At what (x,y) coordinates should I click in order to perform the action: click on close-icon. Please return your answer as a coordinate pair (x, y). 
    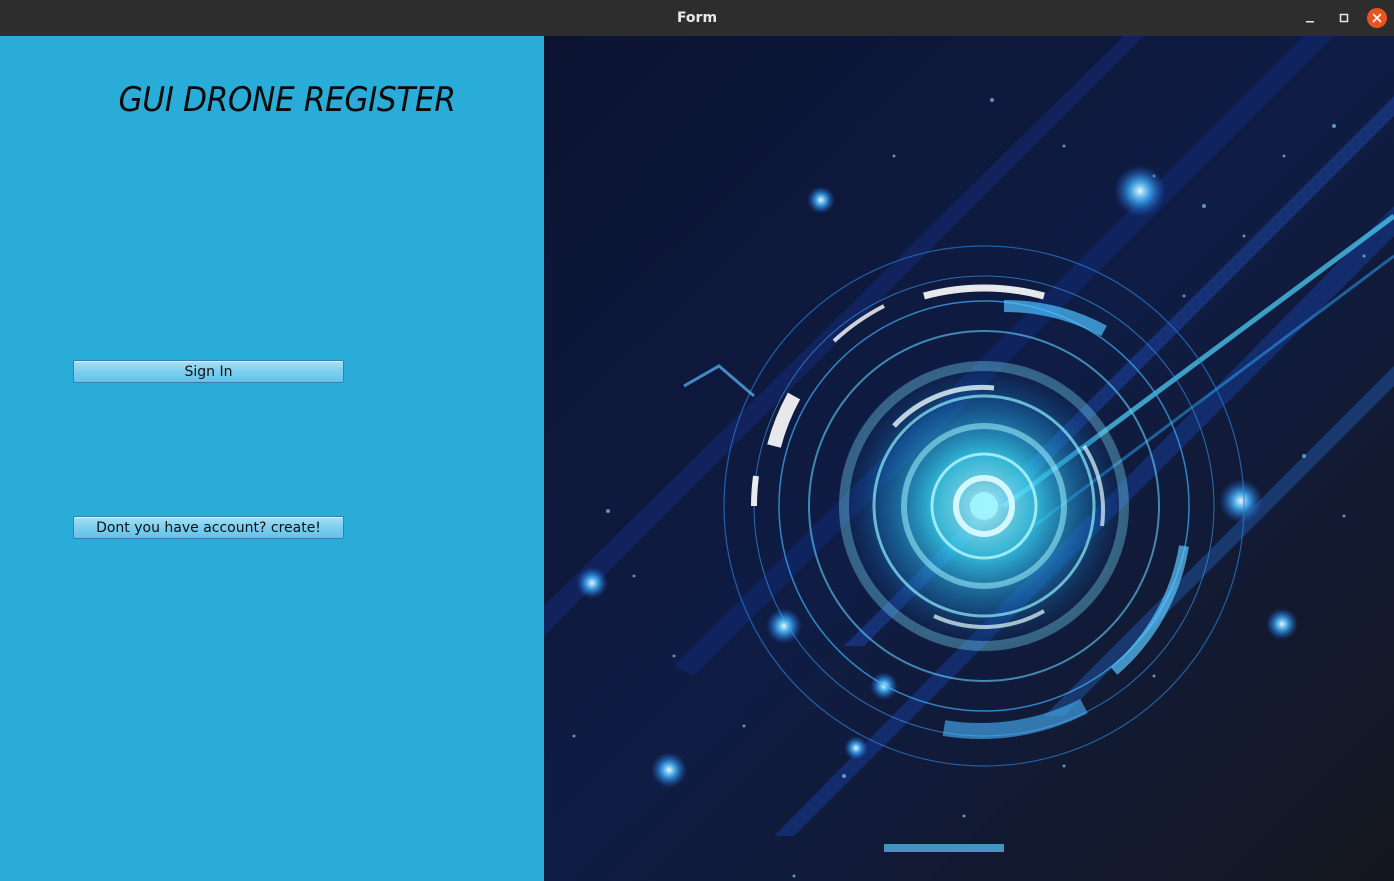
    Looking at the image, I should click on (1377, 18).